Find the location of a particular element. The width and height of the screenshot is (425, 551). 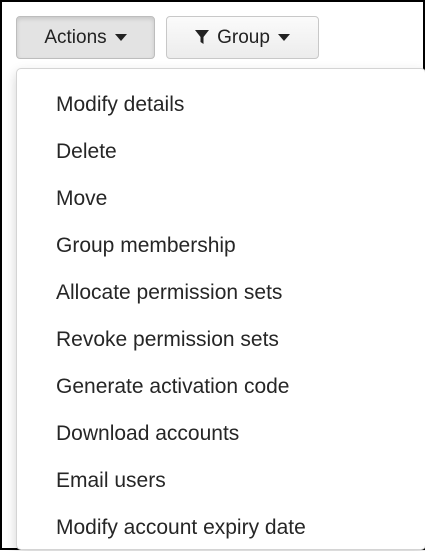

menu-item-allocate-permission-sets: Allocate permission sets is located at coordinates (221, 292).